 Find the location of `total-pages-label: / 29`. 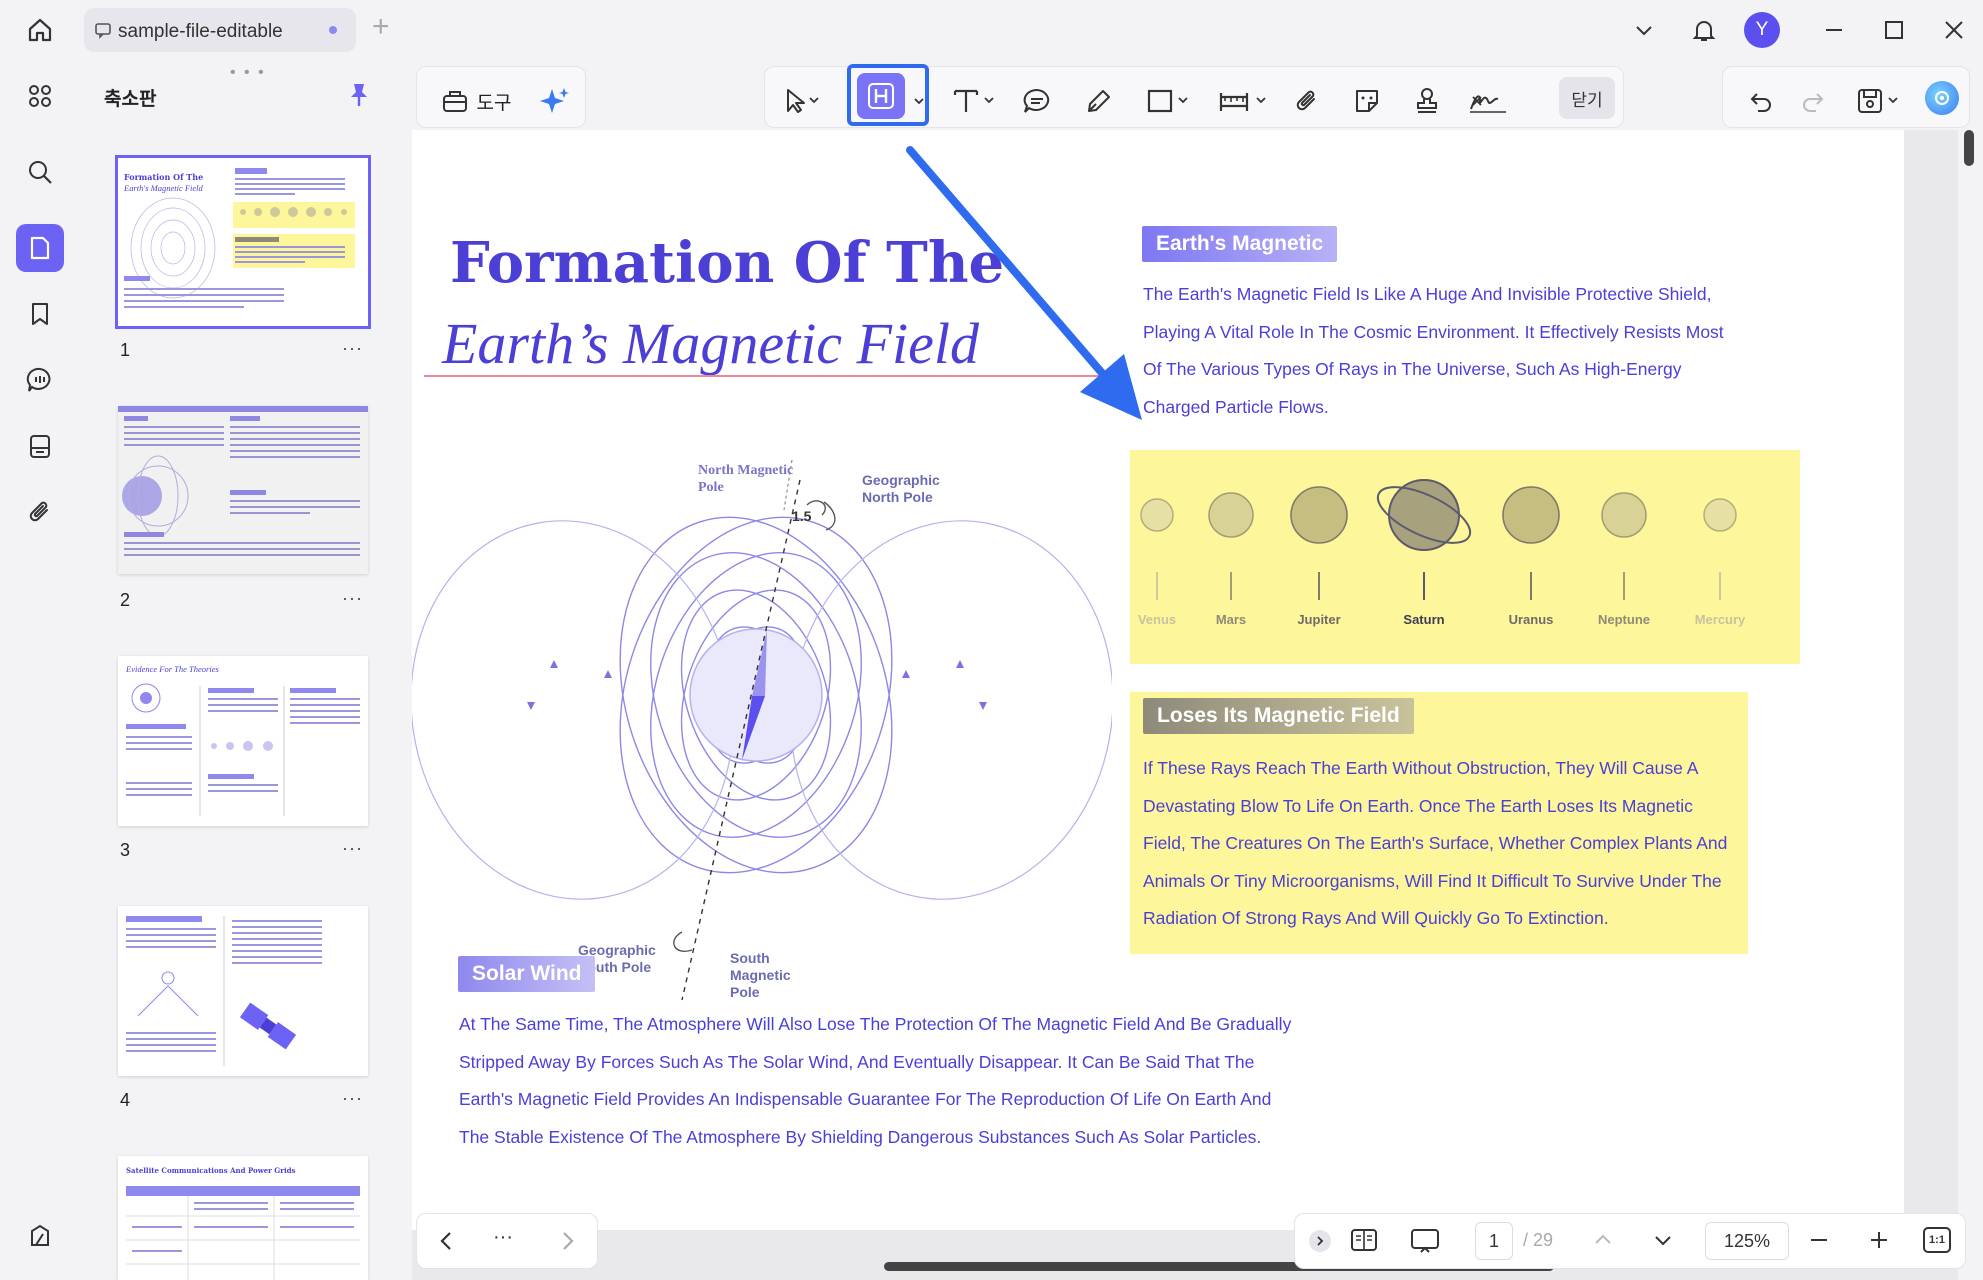

total-pages-label: / 29 is located at coordinates (1538, 1240).